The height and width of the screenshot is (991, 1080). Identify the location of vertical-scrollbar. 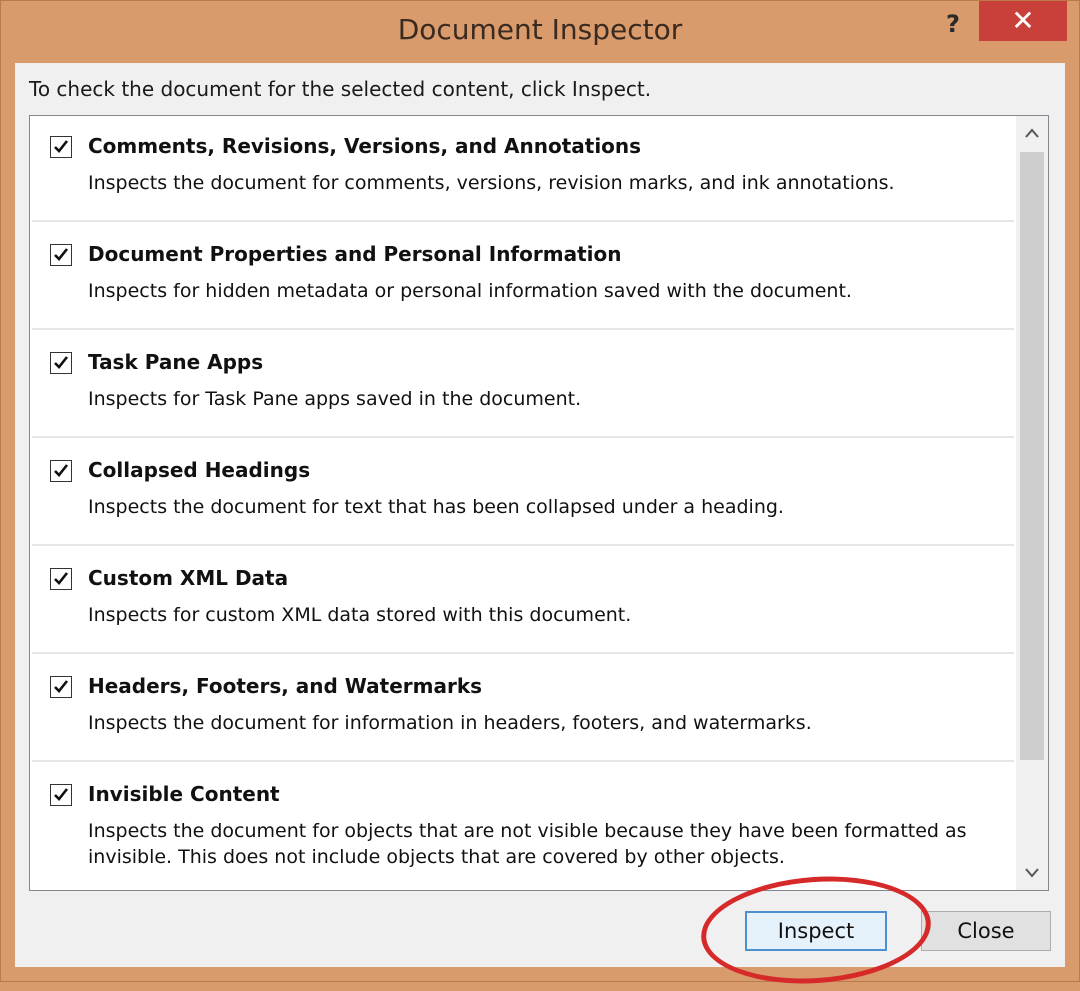
(1032, 503).